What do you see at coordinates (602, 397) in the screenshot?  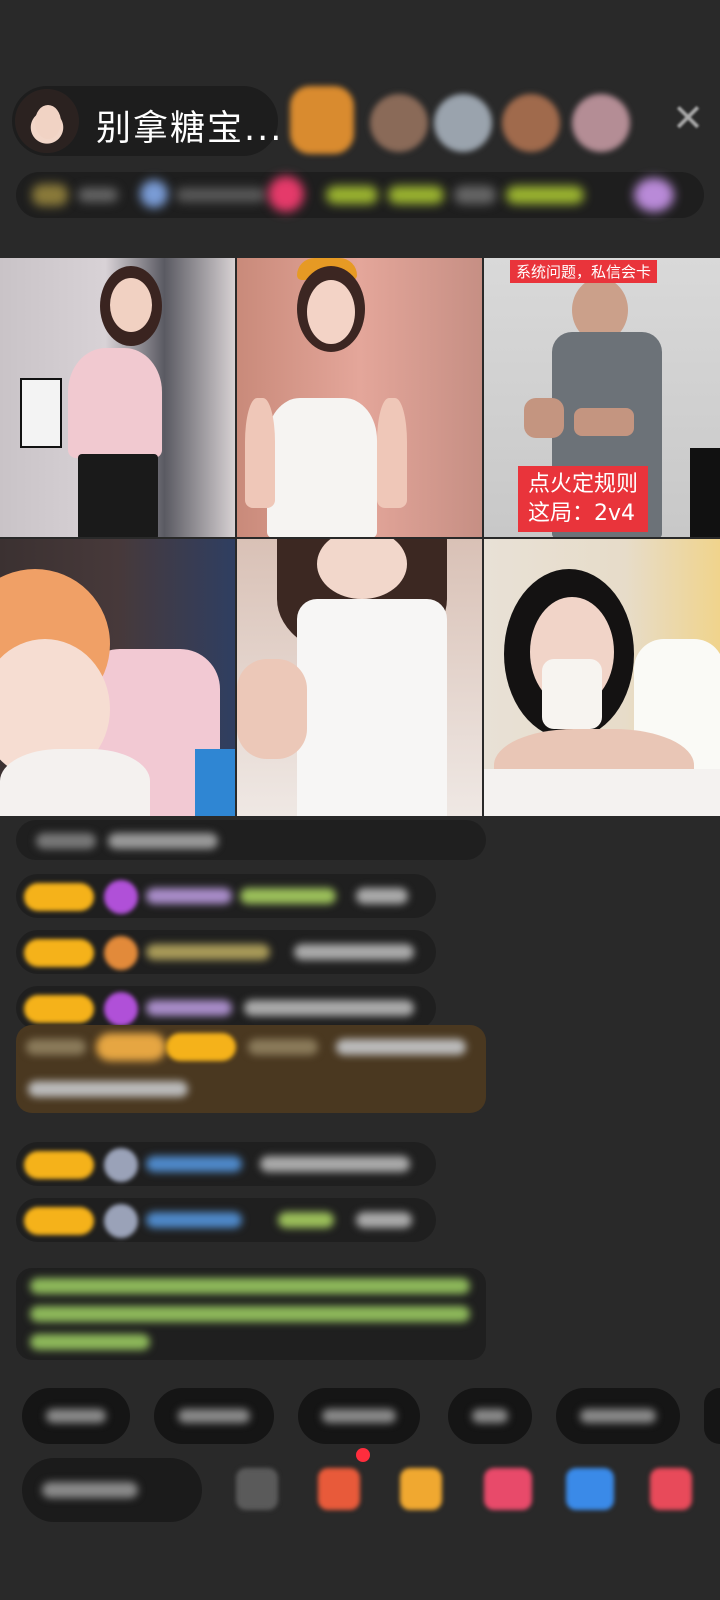 I see `video-tile-3: 系统问题，私信会卡 点火定规则 这局：2v4` at bounding box center [602, 397].